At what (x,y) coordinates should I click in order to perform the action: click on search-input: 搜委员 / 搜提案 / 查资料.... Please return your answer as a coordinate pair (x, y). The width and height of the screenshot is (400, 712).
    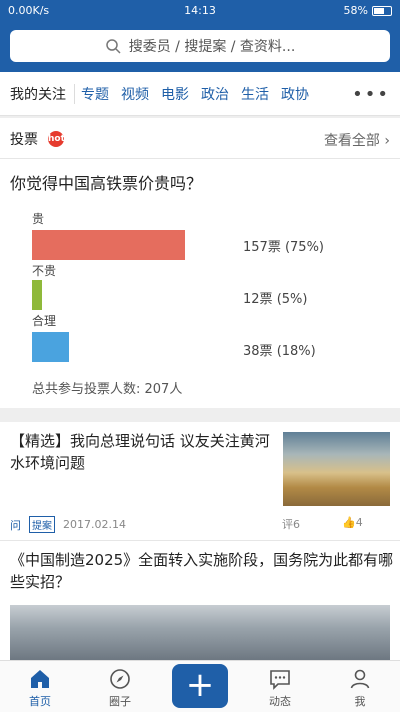
    Looking at the image, I should click on (200, 46).